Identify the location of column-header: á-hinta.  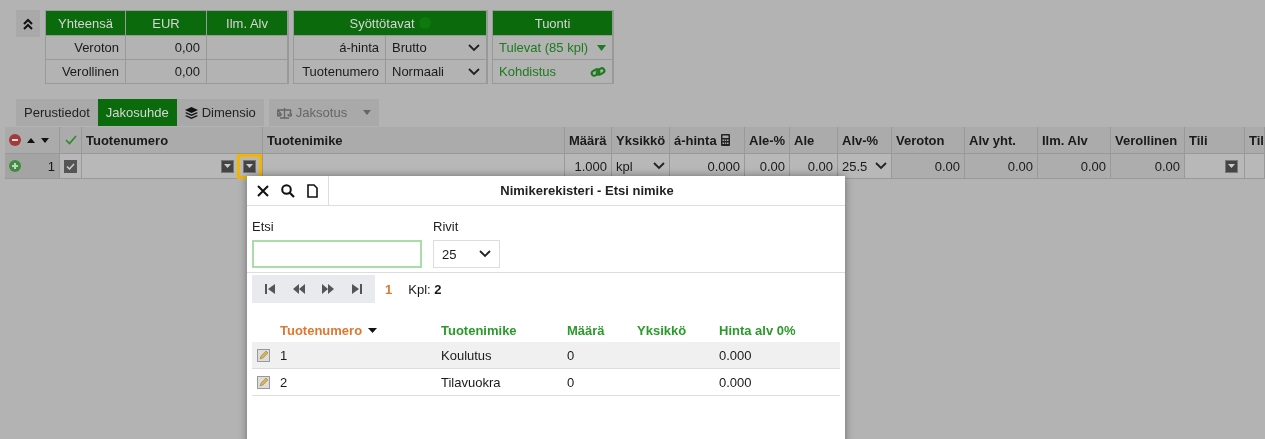
(707, 140).